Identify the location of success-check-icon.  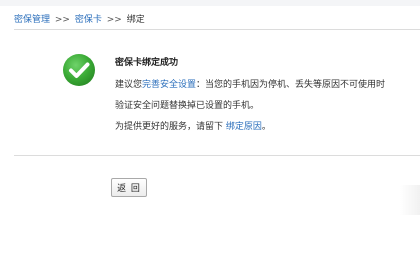
(79, 70).